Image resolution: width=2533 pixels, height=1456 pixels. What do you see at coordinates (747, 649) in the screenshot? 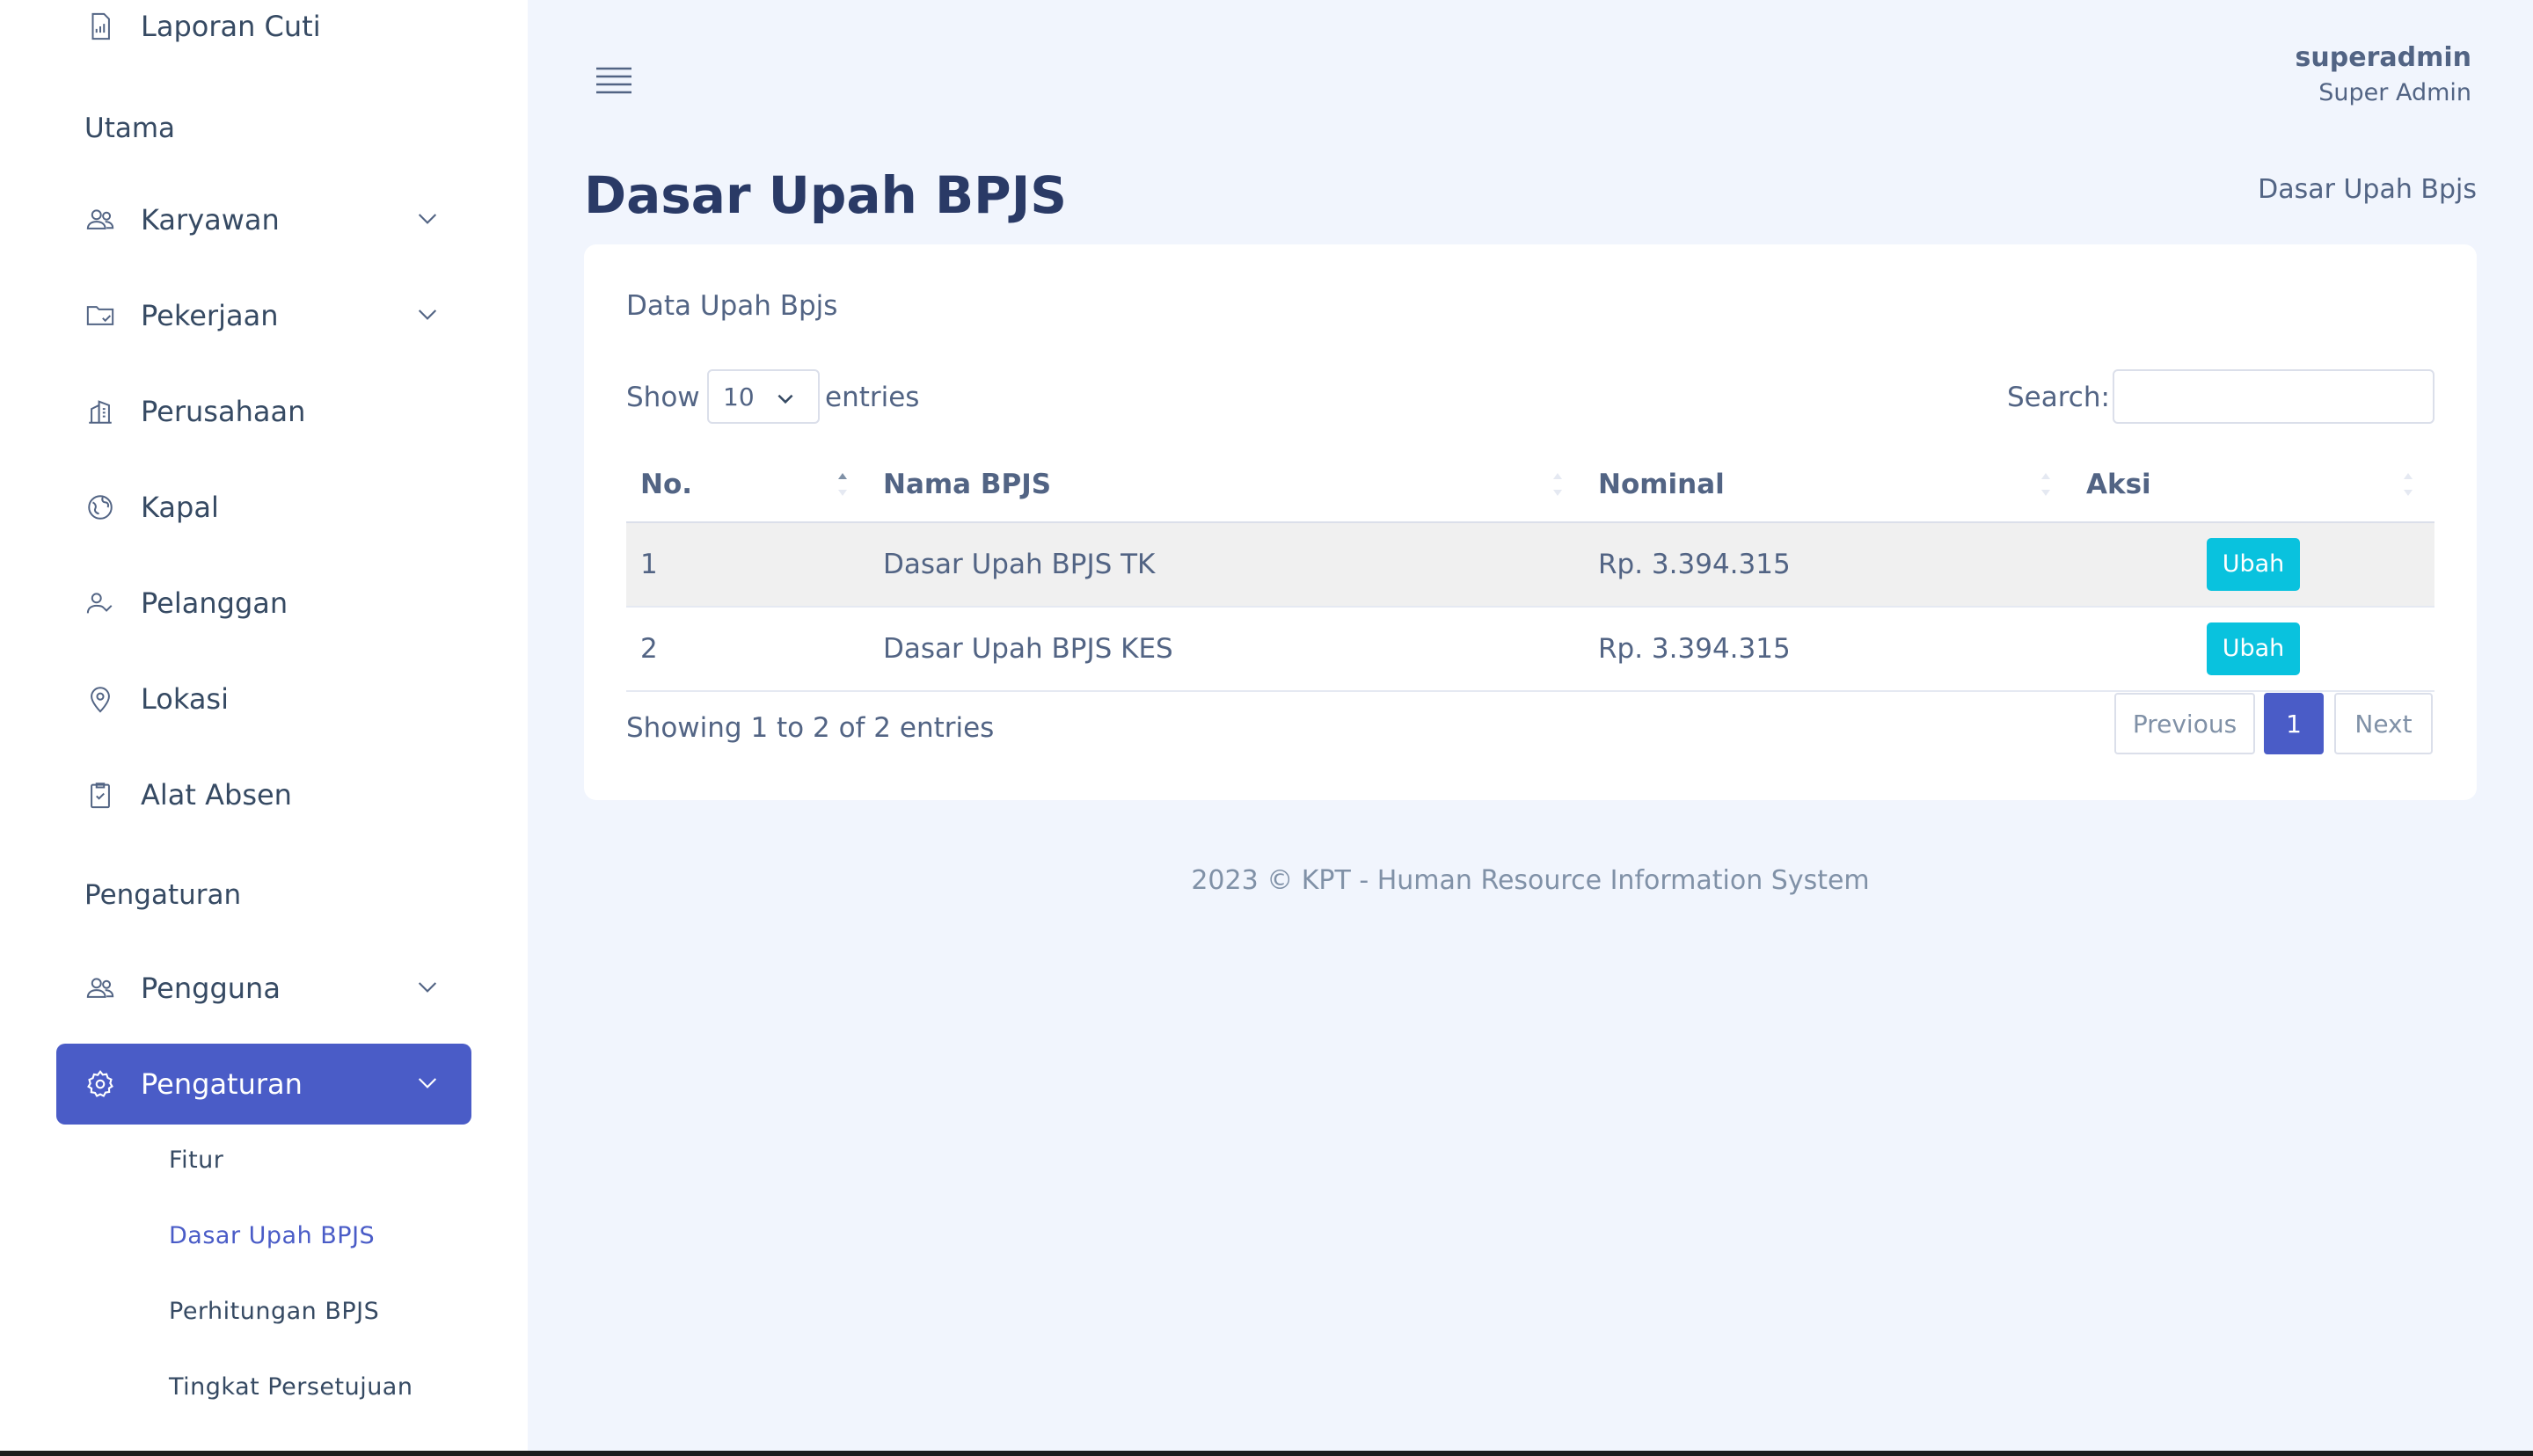
I see `cell-no: 2` at bounding box center [747, 649].